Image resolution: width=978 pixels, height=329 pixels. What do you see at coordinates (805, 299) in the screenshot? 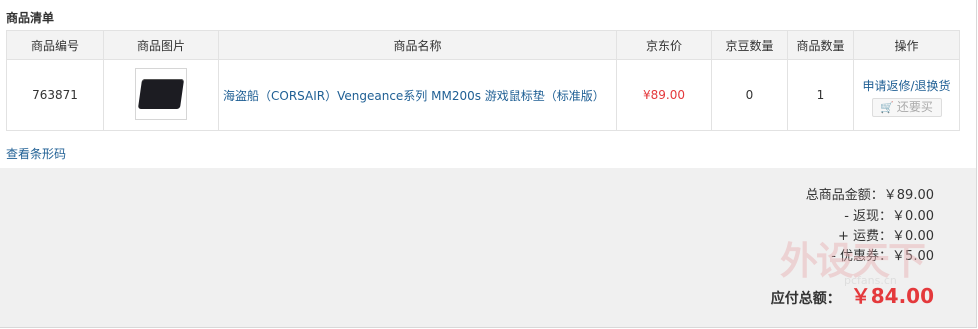
I see `payable-label: 应付总额：` at bounding box center [805, 299].